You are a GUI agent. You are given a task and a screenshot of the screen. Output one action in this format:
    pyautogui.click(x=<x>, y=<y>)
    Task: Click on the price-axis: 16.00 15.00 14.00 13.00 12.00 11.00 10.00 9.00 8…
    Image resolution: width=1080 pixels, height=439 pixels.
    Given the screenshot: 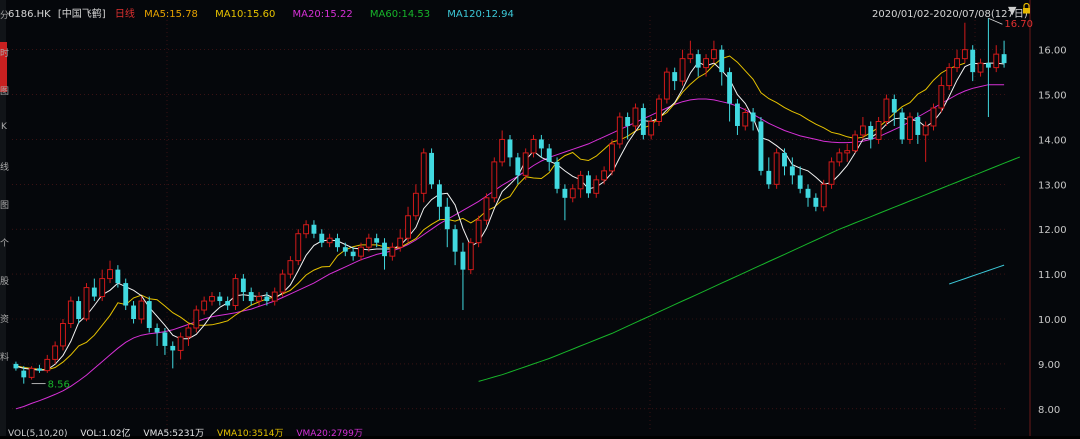 What is the action you would take?
    pyautogui.click(x=1052, y=231)
    